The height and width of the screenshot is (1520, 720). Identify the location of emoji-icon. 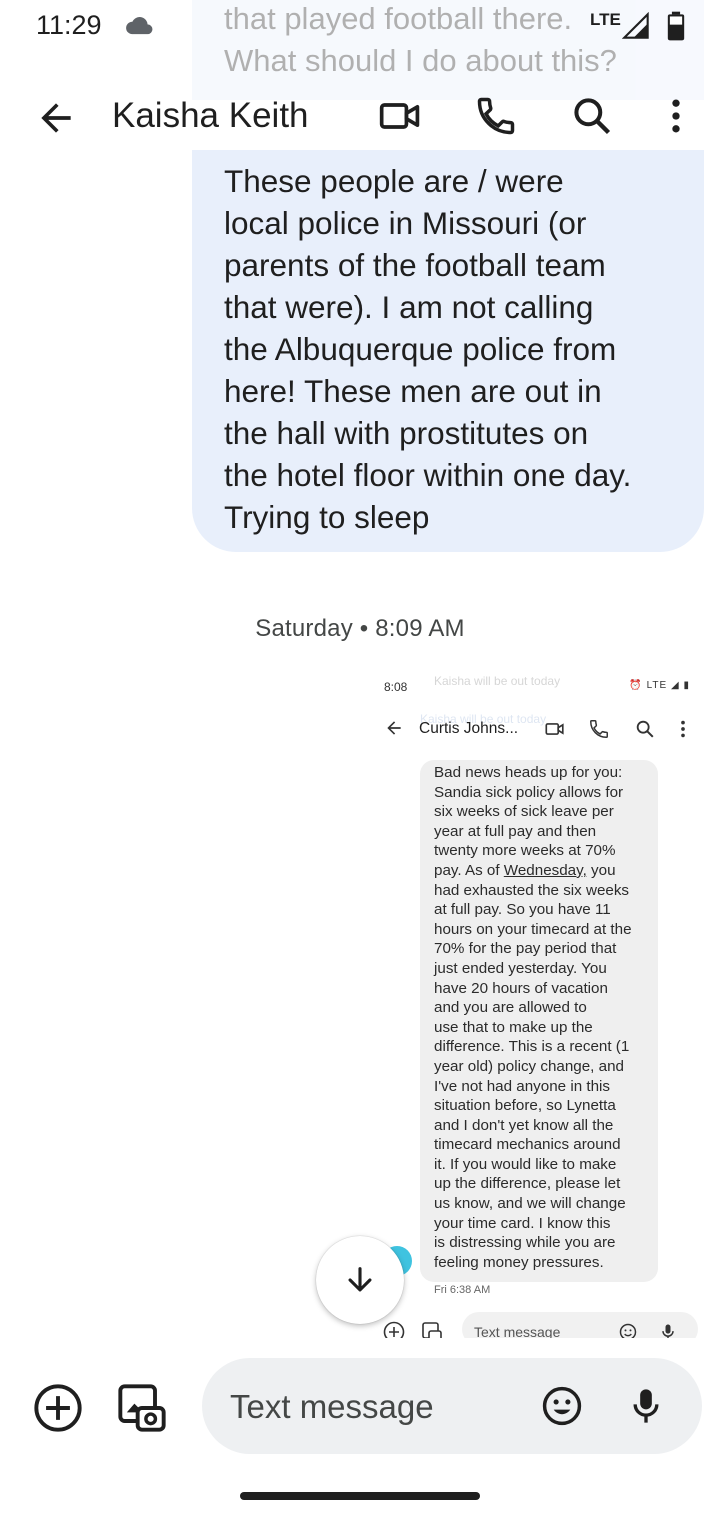
(628, 1330).